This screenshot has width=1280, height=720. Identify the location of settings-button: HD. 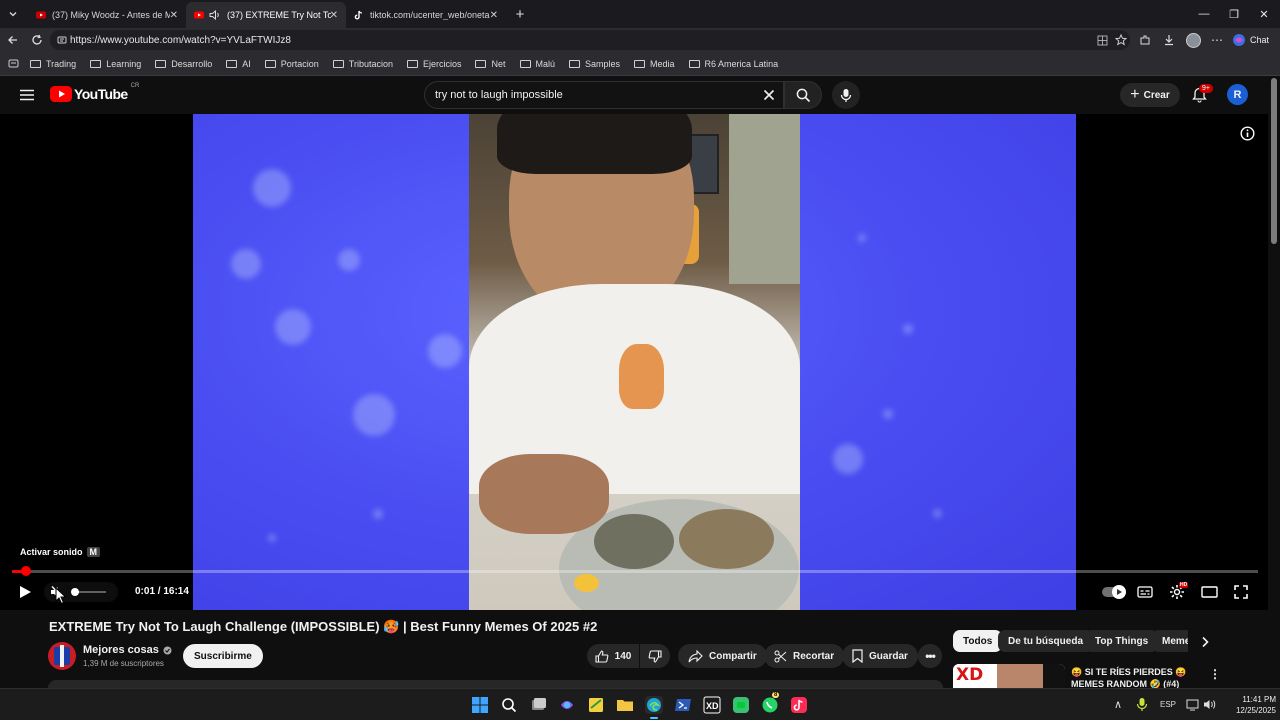
(1177, 592).